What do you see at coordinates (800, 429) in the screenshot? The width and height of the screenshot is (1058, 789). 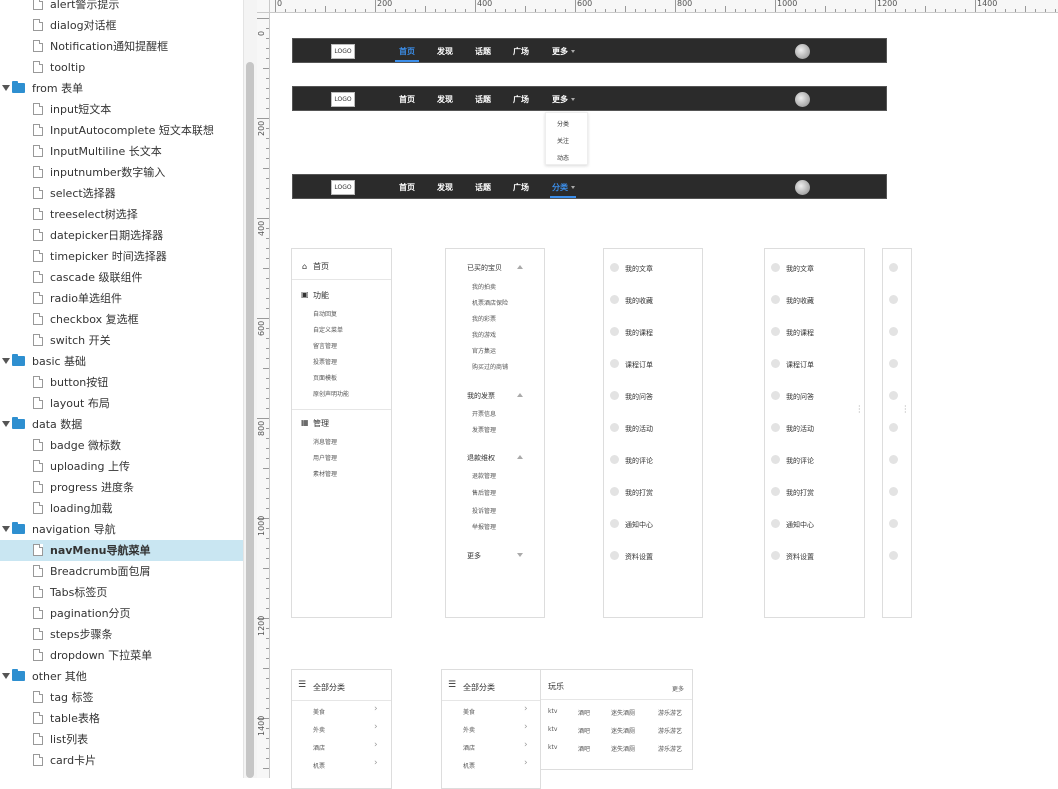 I see `menu-item: 我的活动` at bounding box center [800, 429].